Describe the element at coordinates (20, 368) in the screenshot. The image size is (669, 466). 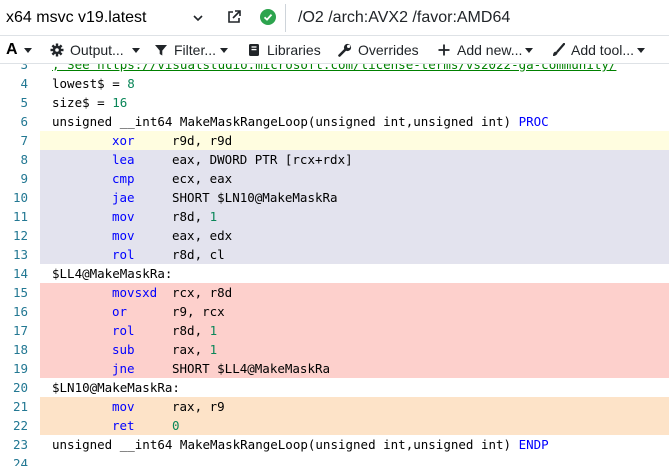
I see `line-number: 19` at that location.